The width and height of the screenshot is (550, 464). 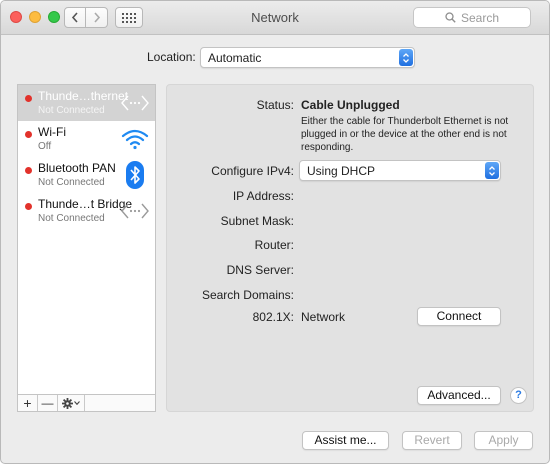 I want to click on search-field: Search, so click(x=472, y=17).